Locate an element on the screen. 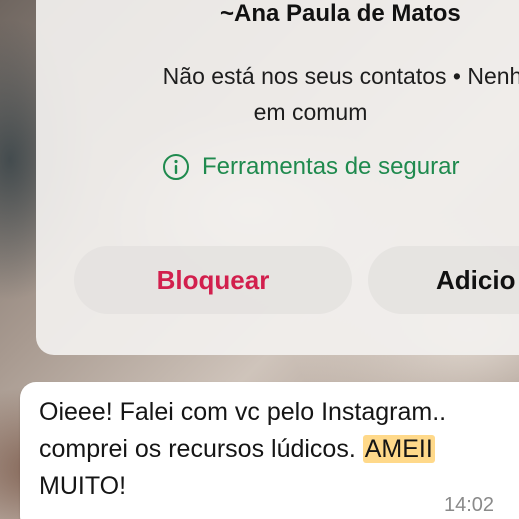  message-text-end: MUITO! is located at coordinates (83, 486).